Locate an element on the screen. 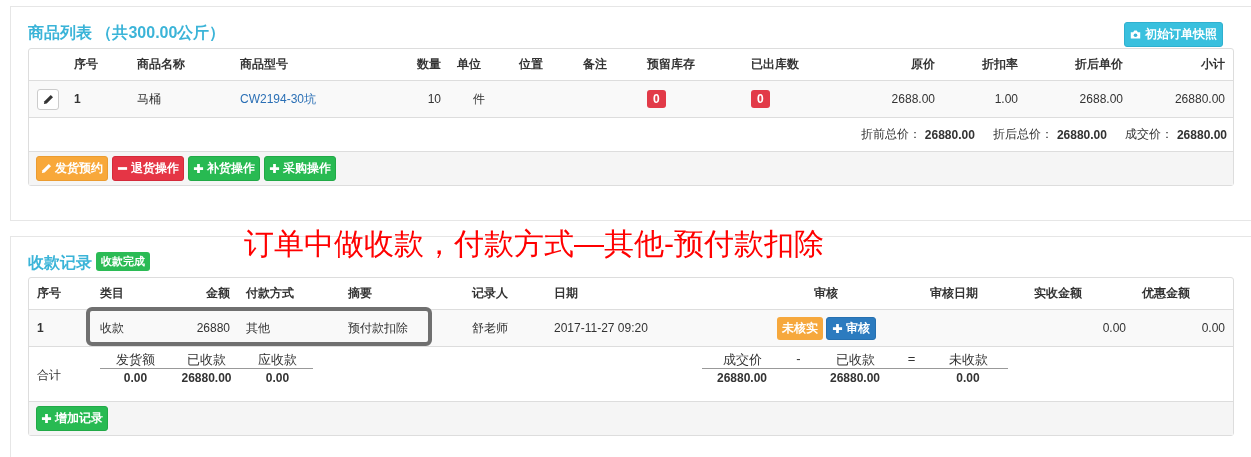  edit-button is located at coordinates (48, 99).